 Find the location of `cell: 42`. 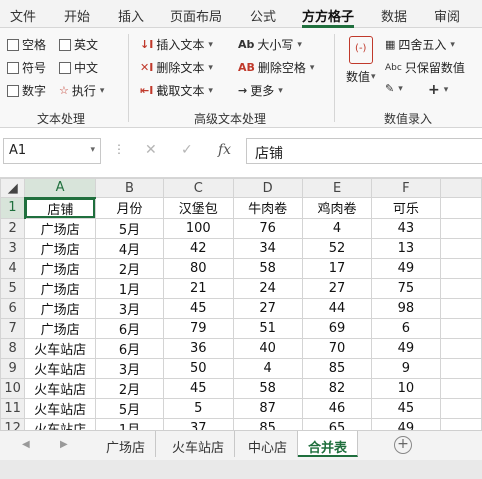

cell: 42 is located at coordinates (198, 248).